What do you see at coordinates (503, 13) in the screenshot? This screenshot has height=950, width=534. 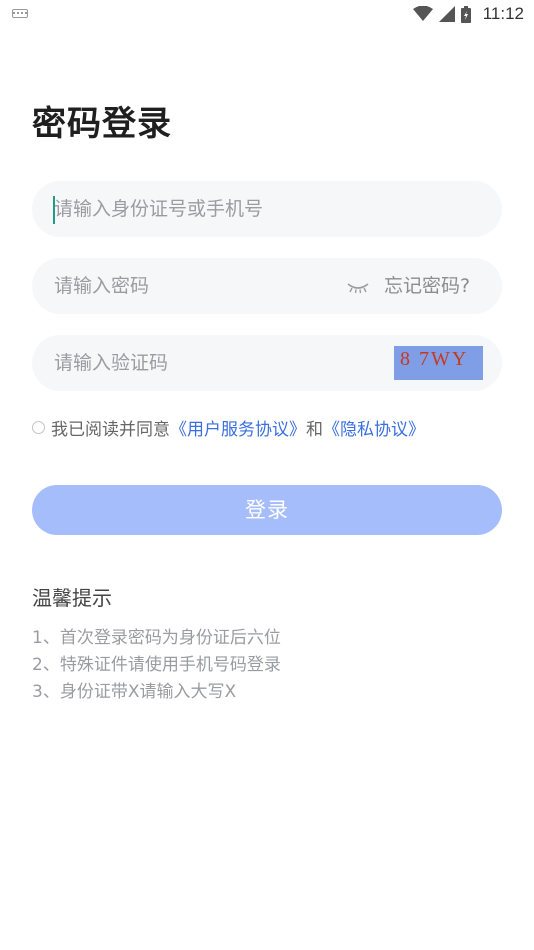 I see `status-time: 11:12` at bounding box center [503, 13].